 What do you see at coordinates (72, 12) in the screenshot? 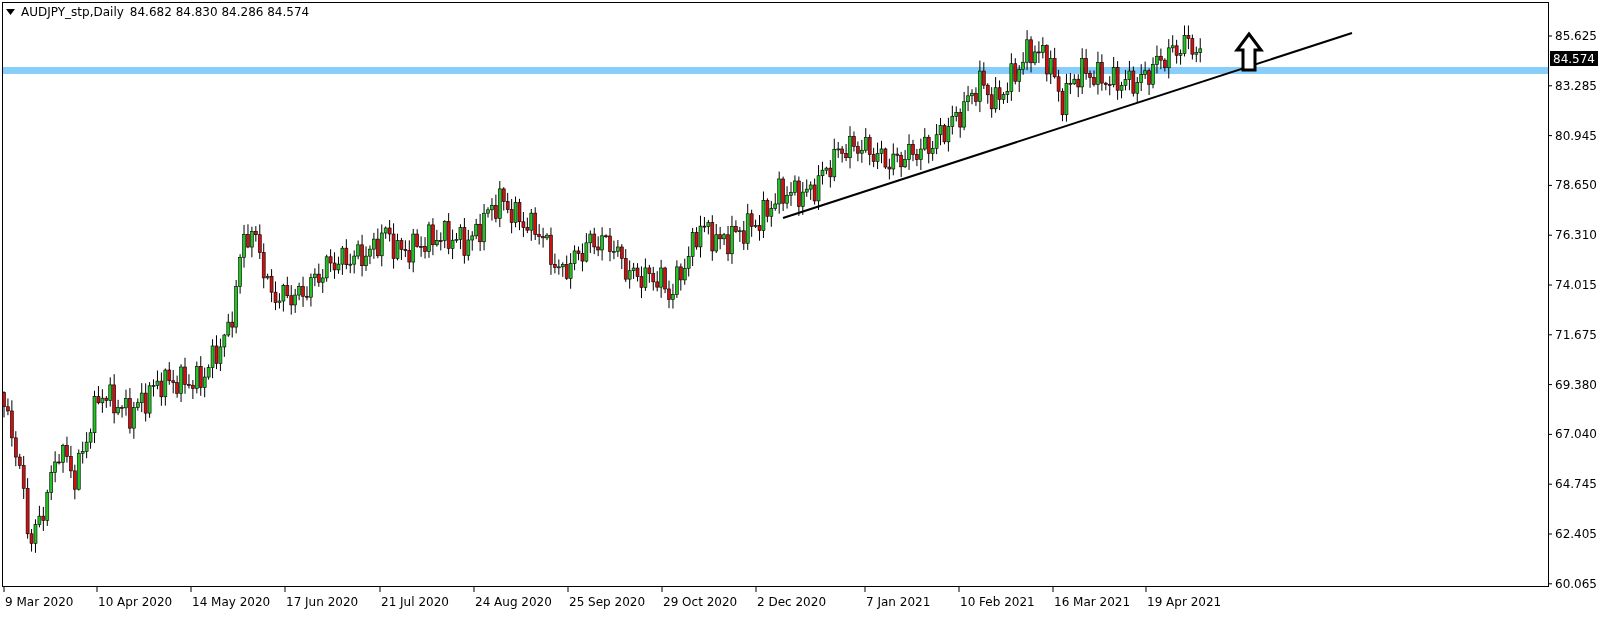
I see `chart-symbol: AUDJPY_stp,Daily` at bounding box center [72, 12].